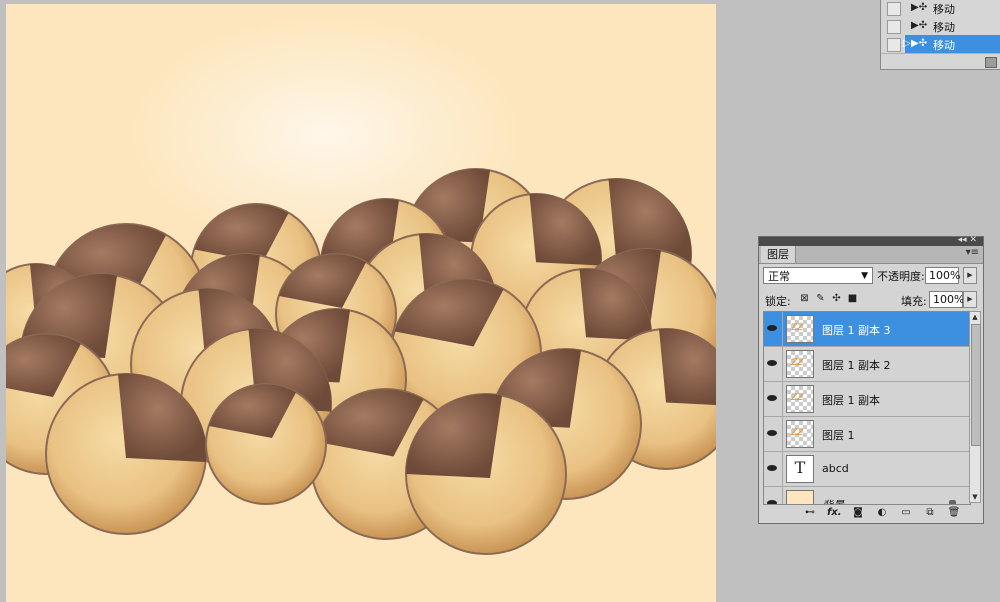 Image resolution: width=1000 pixels, height=602 pixels. I want to click on layer-thumbnail, so click(800, 497).